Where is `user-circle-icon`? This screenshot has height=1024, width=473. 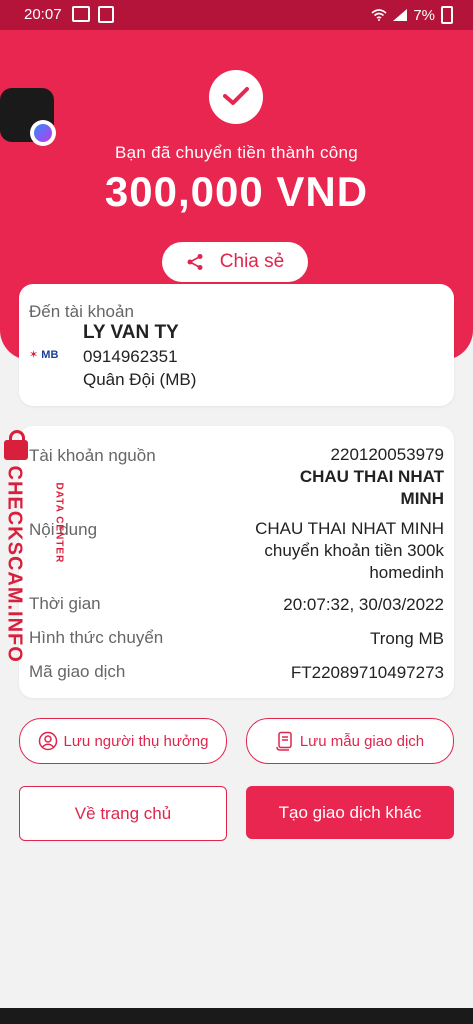 user-circle-icon is located at coordinates (47, 741).